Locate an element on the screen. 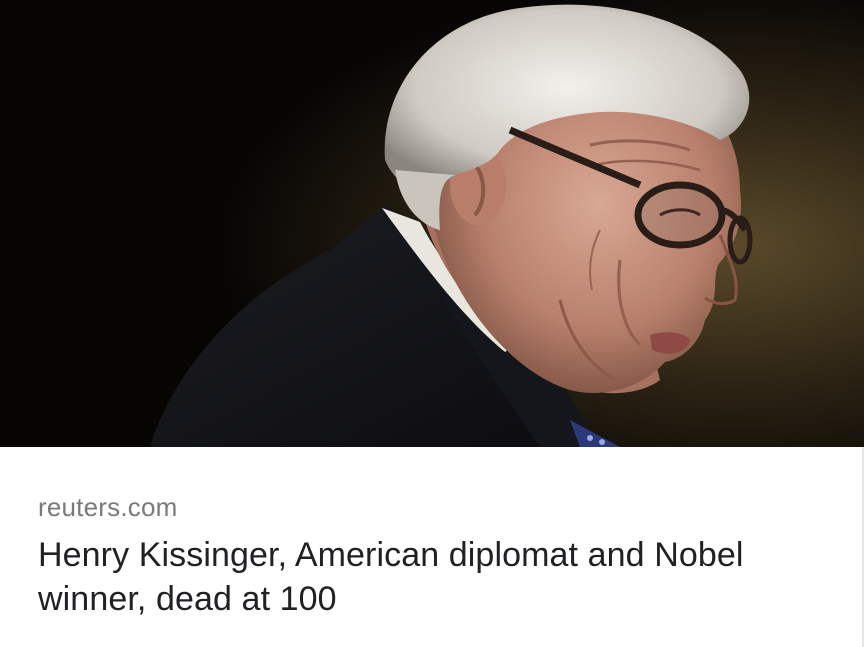  source-domain: reuters.com is located at coordinates (108, 507).